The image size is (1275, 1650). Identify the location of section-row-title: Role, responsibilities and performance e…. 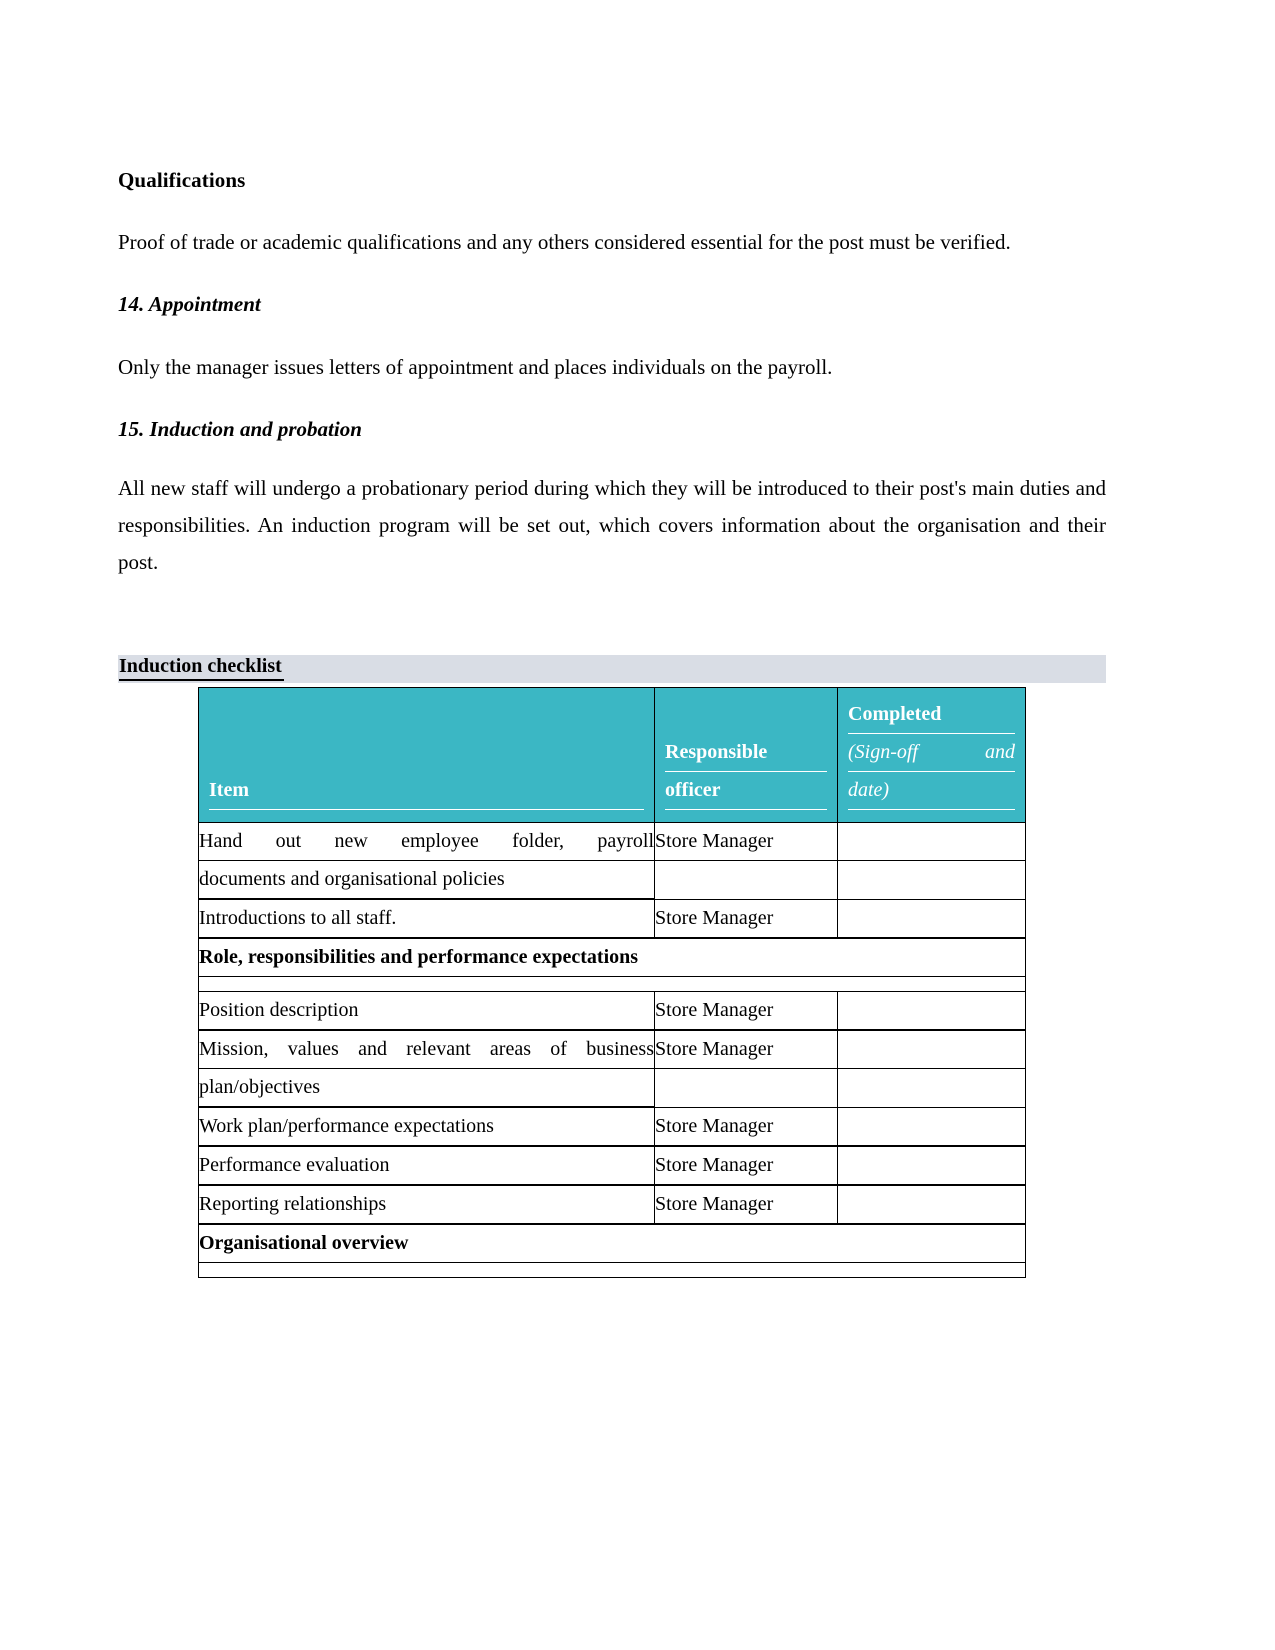
(612, 958).